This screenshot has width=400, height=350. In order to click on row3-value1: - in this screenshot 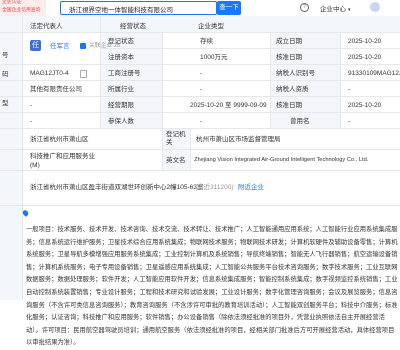, I will do `click(201, 73)`.